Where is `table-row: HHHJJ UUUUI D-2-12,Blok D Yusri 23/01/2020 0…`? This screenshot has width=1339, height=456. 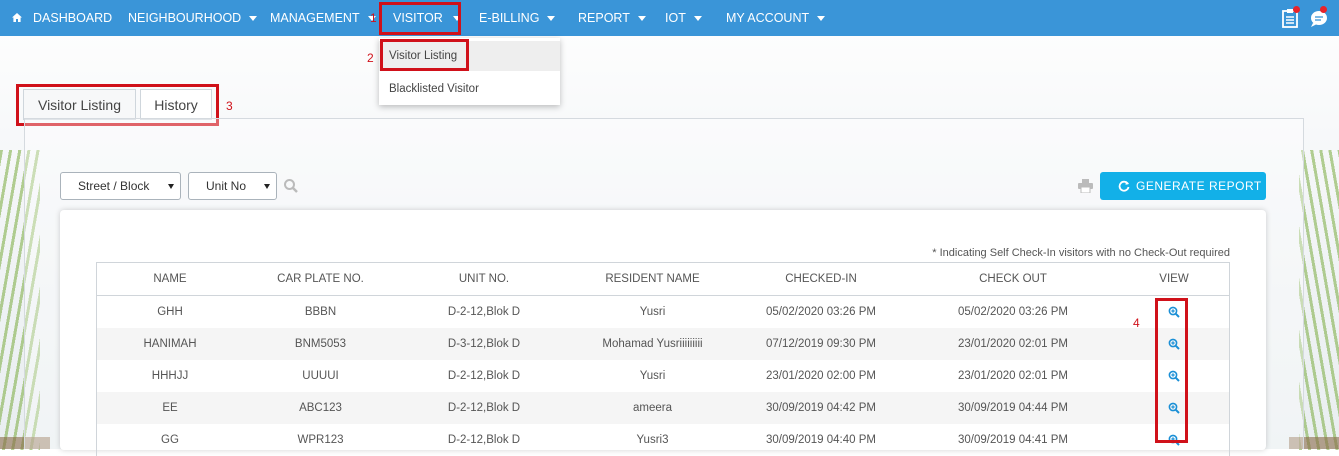 table-row: HHHJJ UUUUI D-2-12,Blok D Yusri 23/01/2020 0… is located at coordinates (663, 376).